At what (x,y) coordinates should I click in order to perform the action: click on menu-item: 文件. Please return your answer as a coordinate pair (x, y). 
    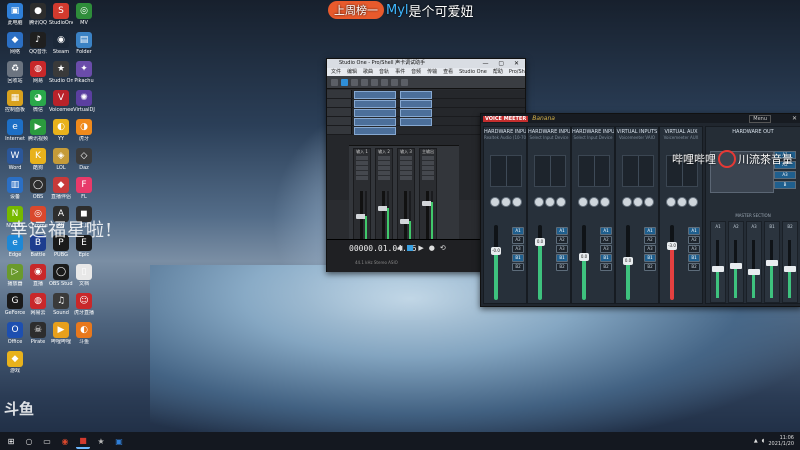
    Looking at the image, I should click on (336, 72).